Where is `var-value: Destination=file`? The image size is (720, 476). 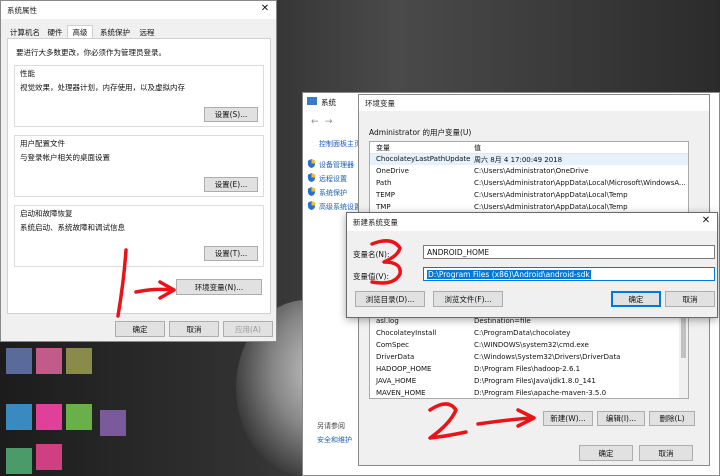 var-value: Destination=file is located at coordinates (502, 321).